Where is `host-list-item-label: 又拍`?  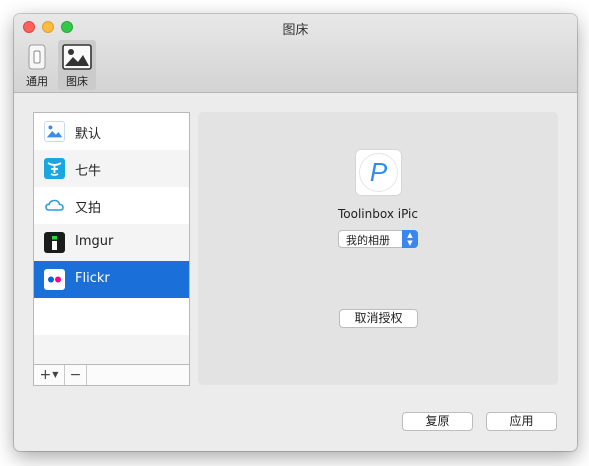 host-list-item-label: 又拍 is located at coordinates (88, 208).